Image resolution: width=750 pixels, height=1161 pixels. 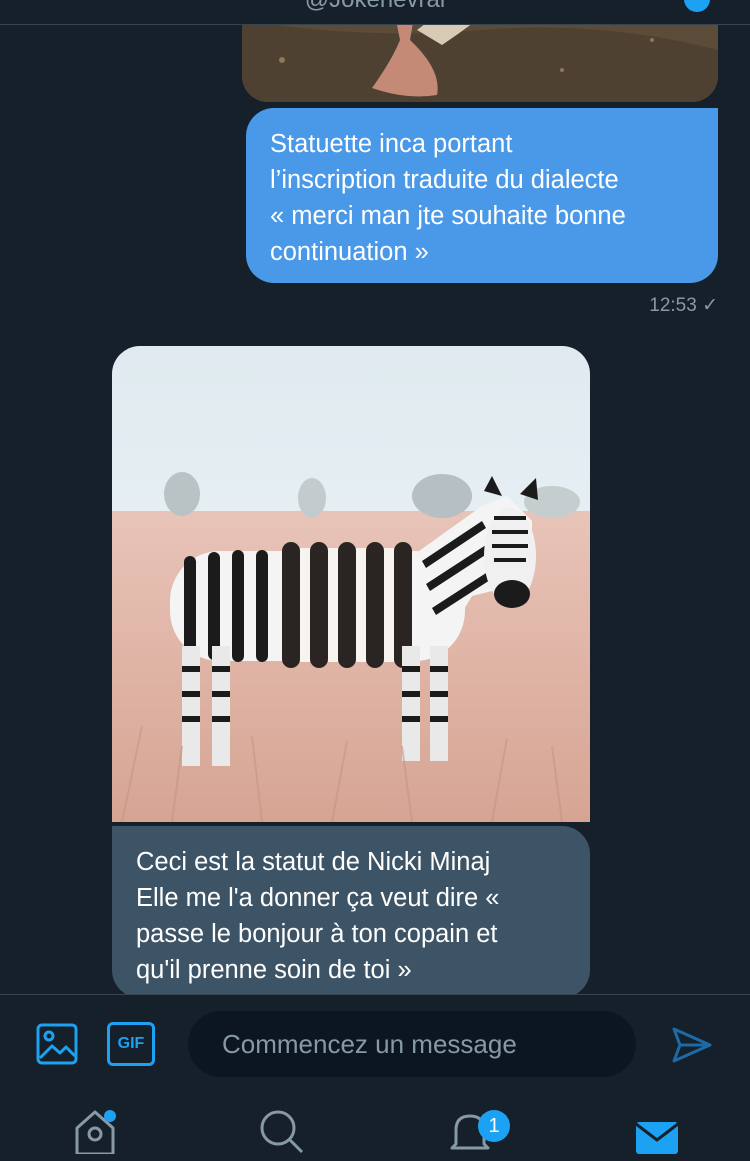 What do you see at coordinates (110, 1116) in the screenshot?
I see `home-new-indicator` at bounding box center [110, 1116].